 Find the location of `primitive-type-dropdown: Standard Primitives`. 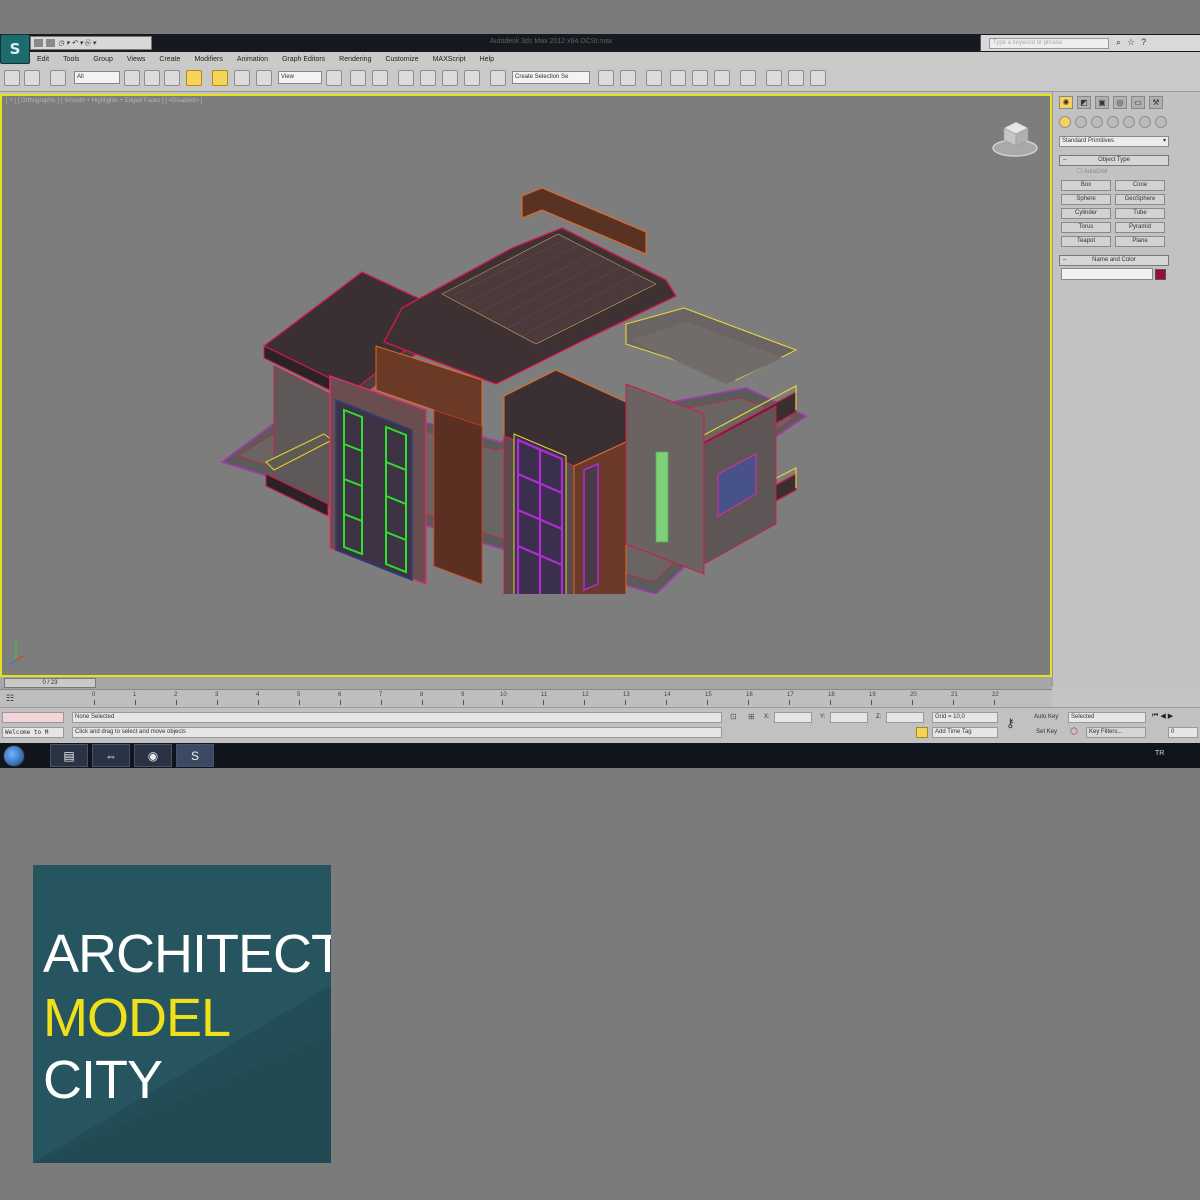

primitive-type-dropdown: Standard Primitives is located at coordinates (1114, 141).